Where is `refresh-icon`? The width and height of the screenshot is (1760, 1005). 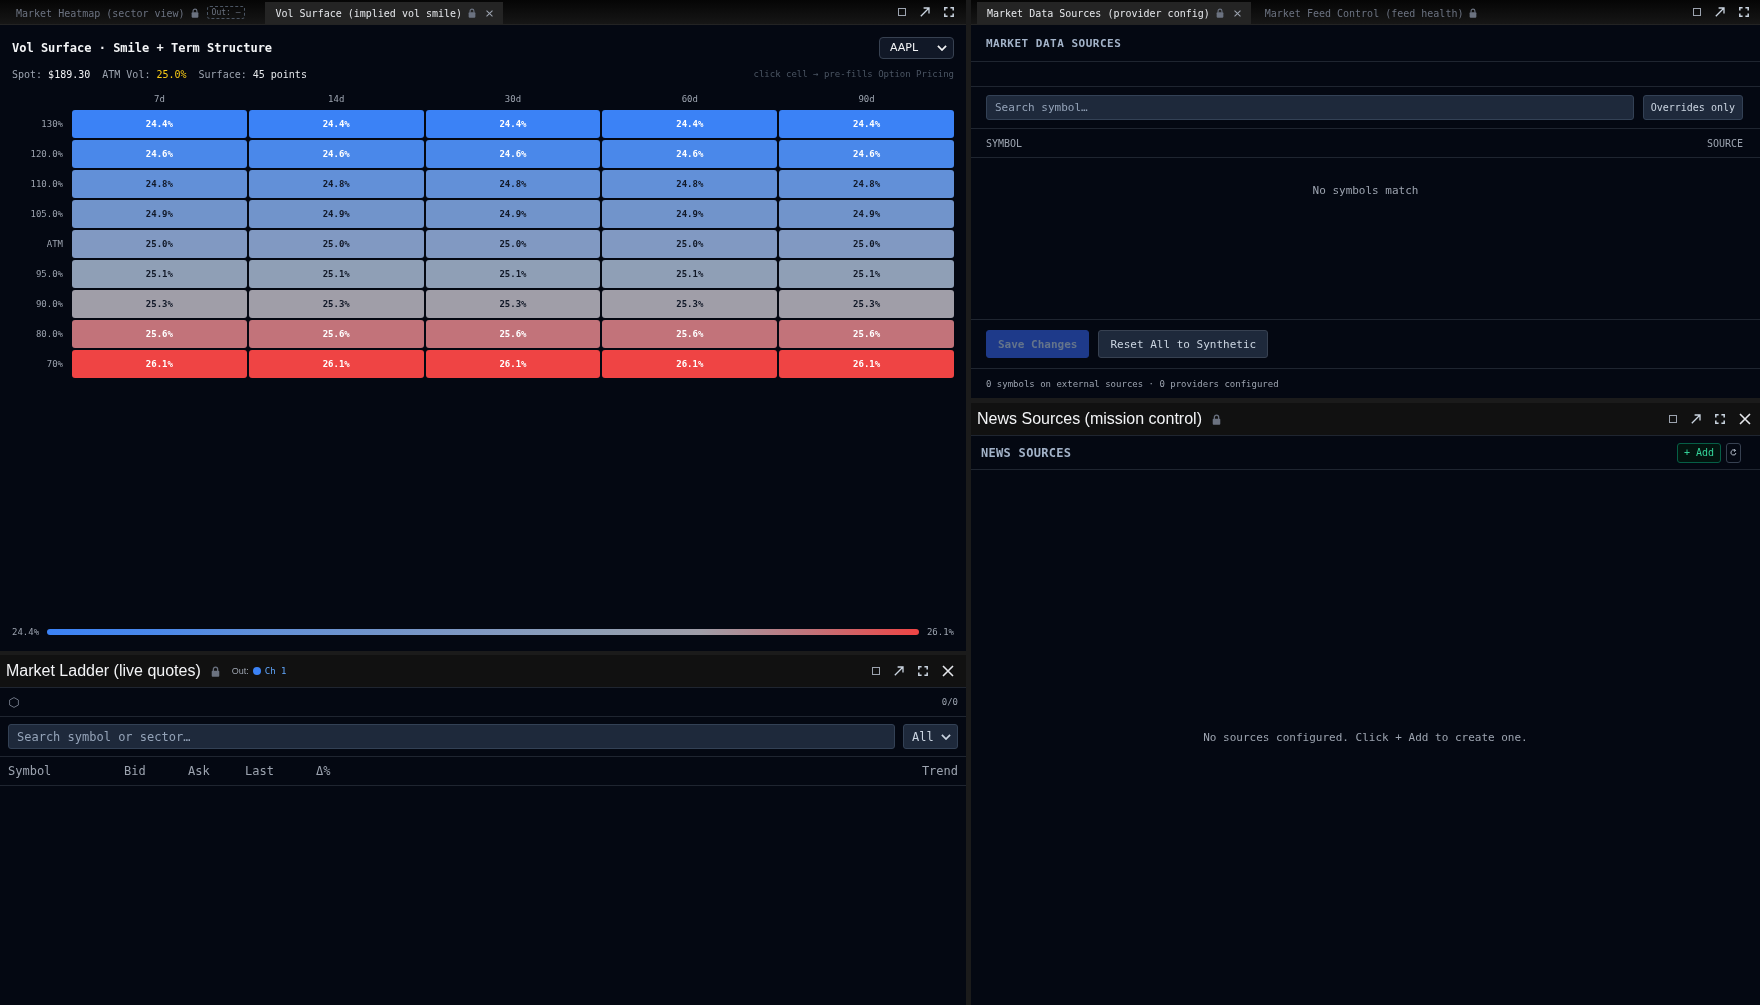 refresh-icon is located at coordinates (1733, 452).